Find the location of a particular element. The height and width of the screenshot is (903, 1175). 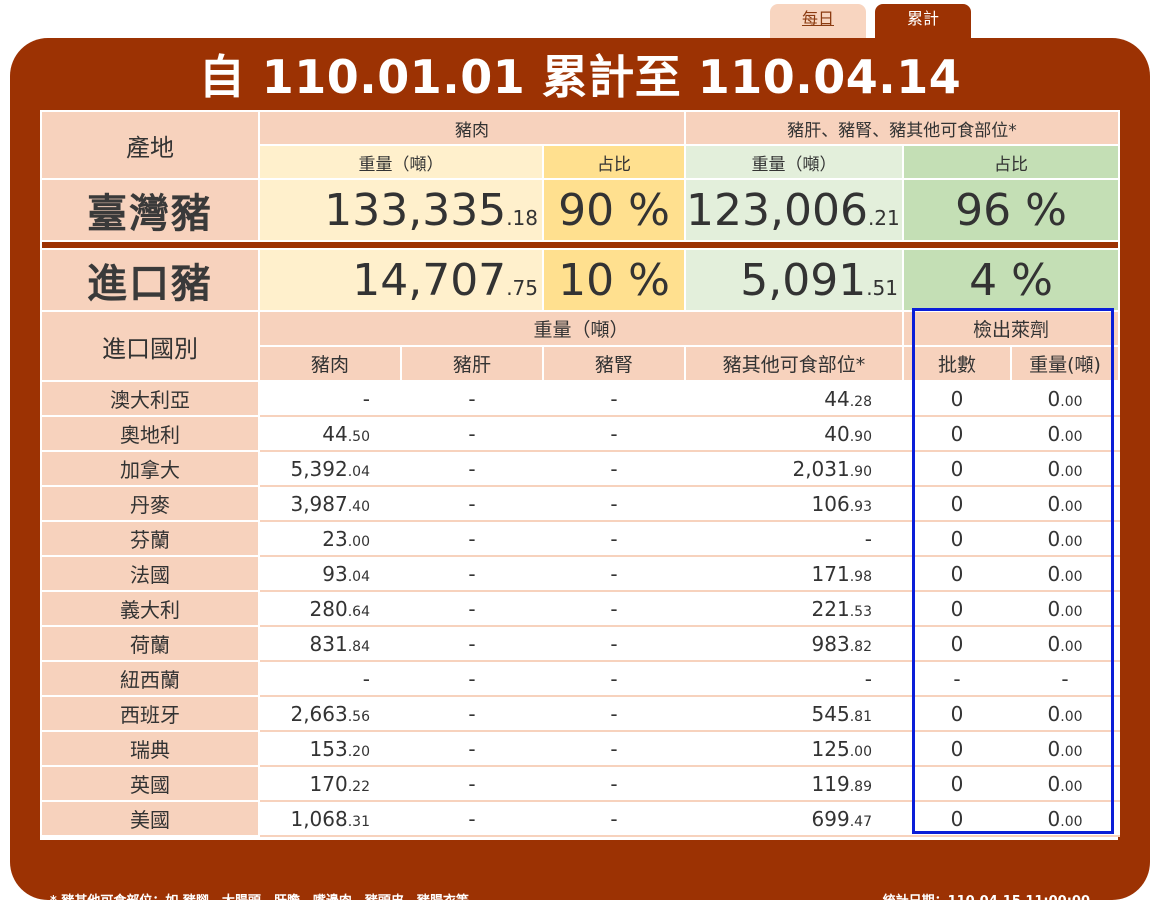

country-name: 芬蘭 is located at coordinates (150, 538).